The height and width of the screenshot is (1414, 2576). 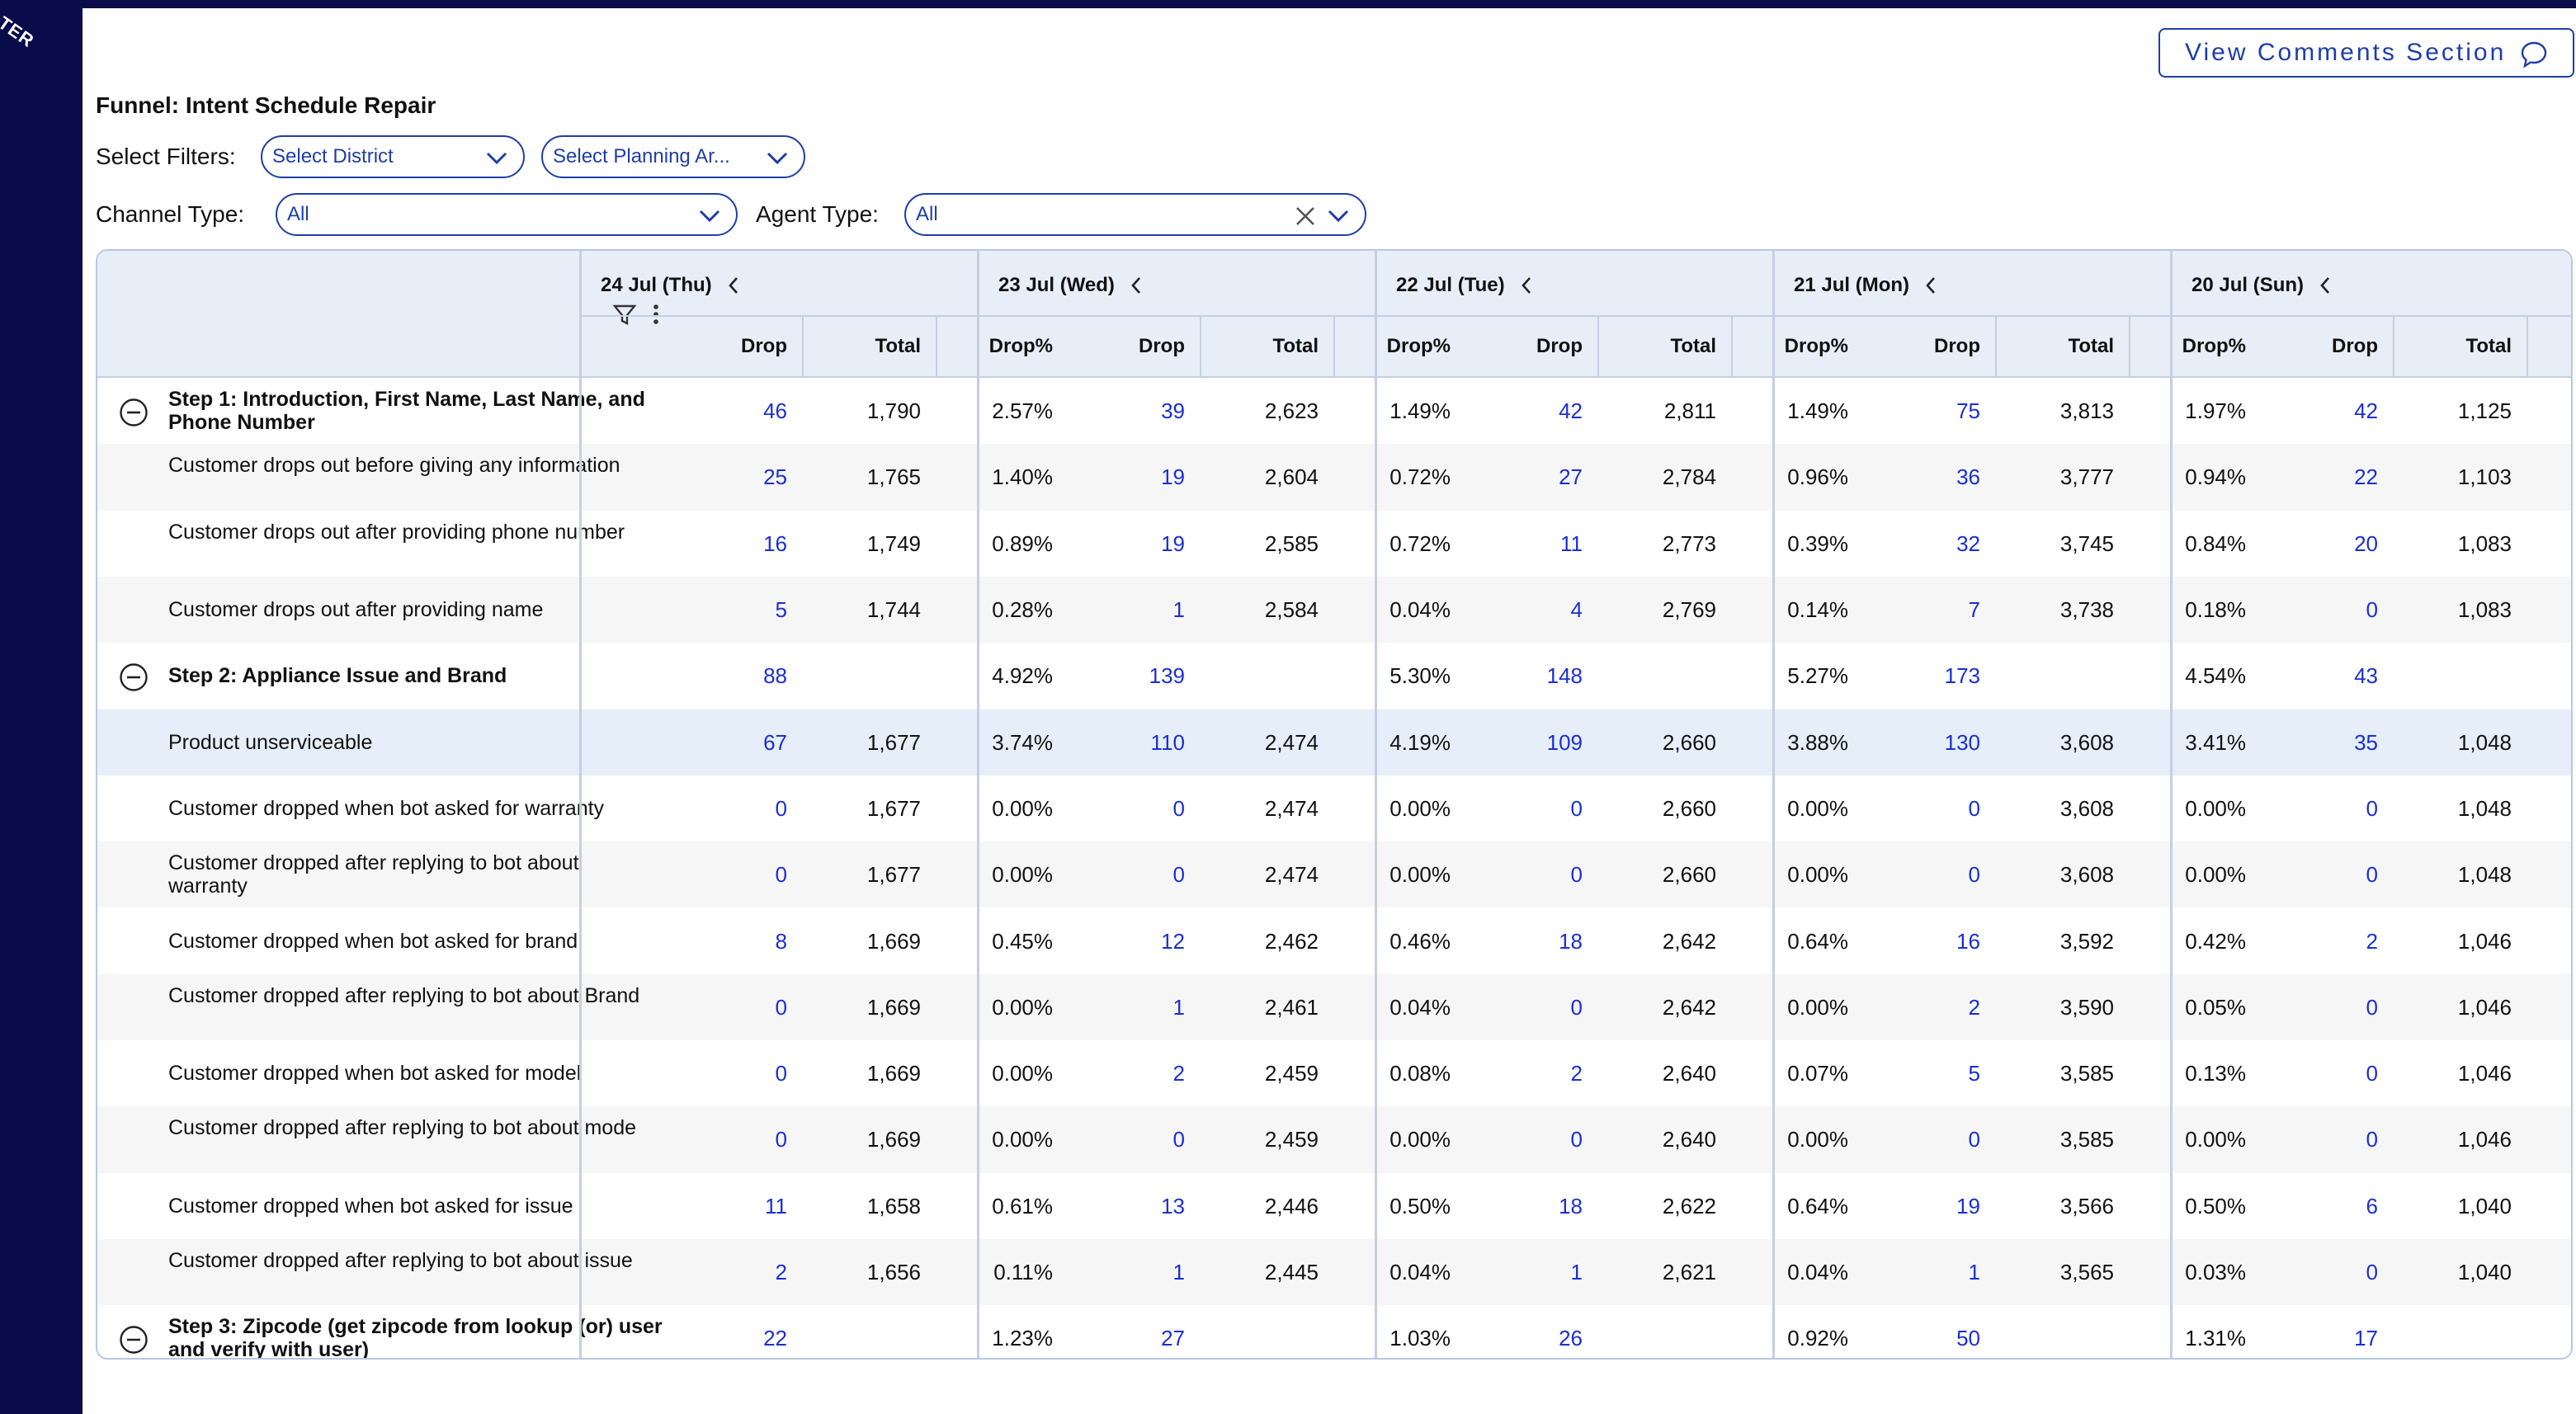 I want to click on drop-cell: 35, so click(x=2366, y=743).